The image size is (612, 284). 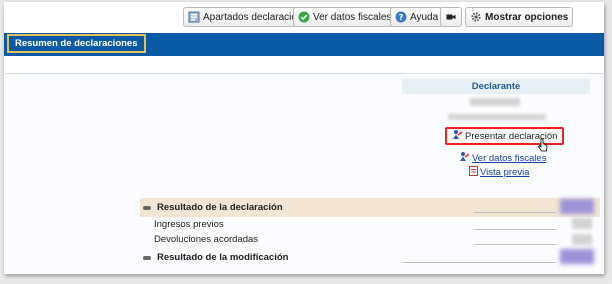 I want to click on video-button, so click(x=451, y=17).